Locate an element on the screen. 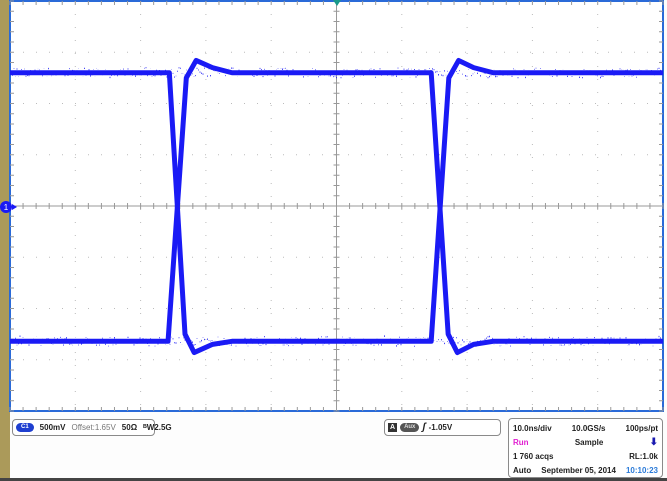 Image resolution: width=667 pixels, height=481 pixels. svg-text: 1 is located at coordinates (6, 207).